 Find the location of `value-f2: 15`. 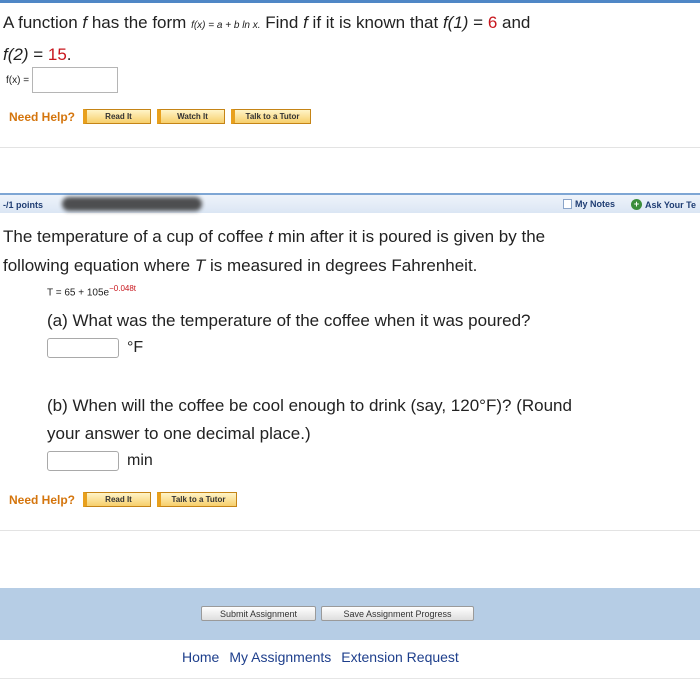

value-f2: 15 is located at coordinates (57, 54).